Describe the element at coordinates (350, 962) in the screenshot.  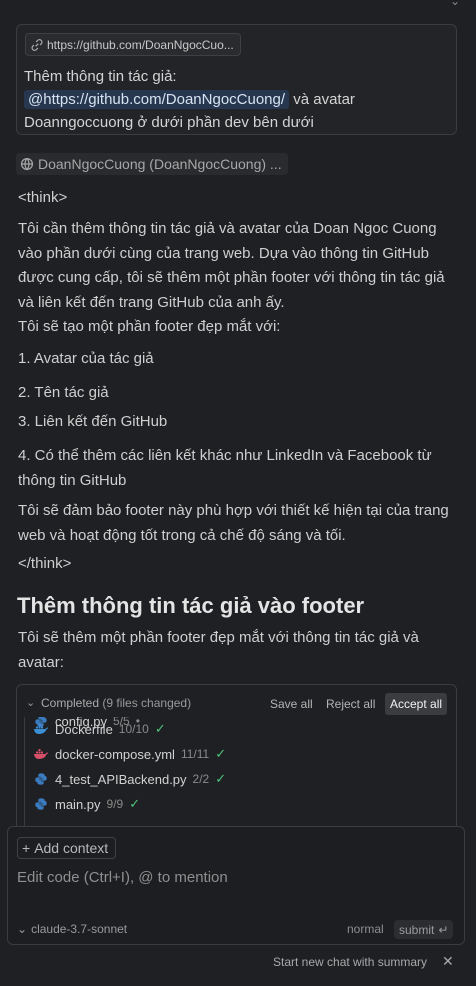
I see `start-new-chat-link: Start new chat with summary` at that location.